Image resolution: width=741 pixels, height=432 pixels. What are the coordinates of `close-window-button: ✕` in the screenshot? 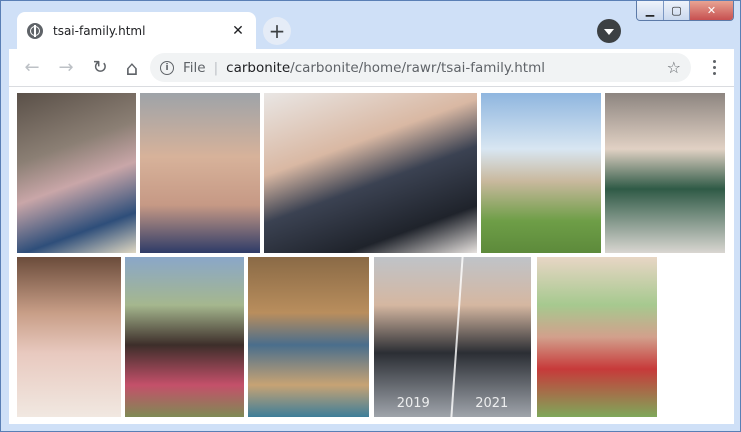 It's located at (711, 10).